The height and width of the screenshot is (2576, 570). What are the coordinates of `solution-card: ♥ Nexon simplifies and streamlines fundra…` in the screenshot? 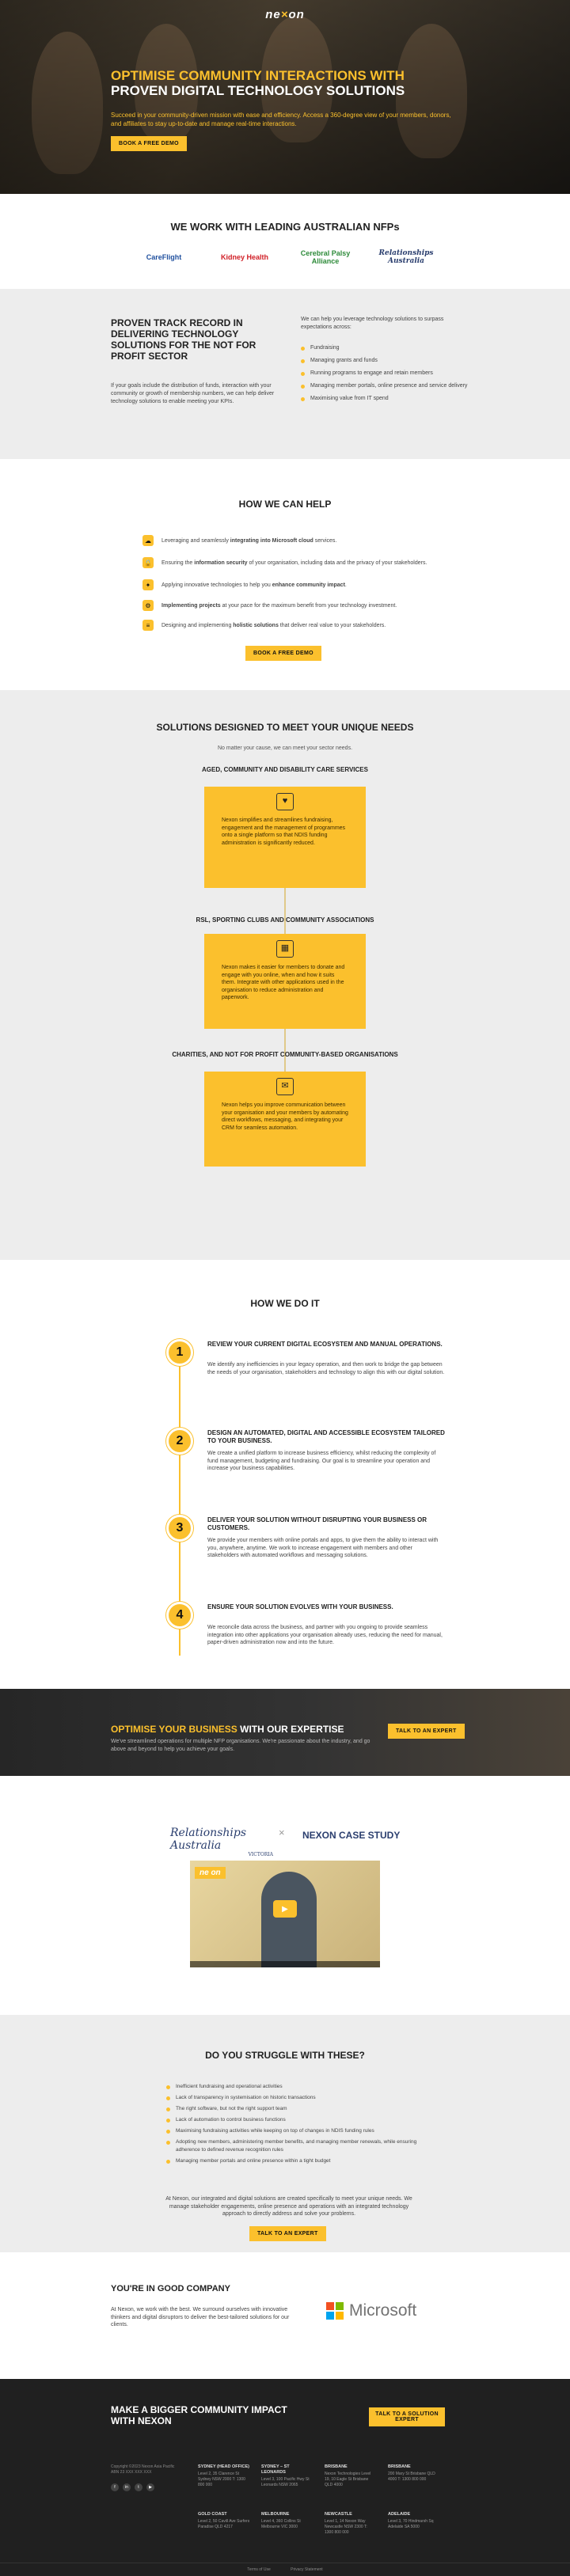 It's located at (285, 837).